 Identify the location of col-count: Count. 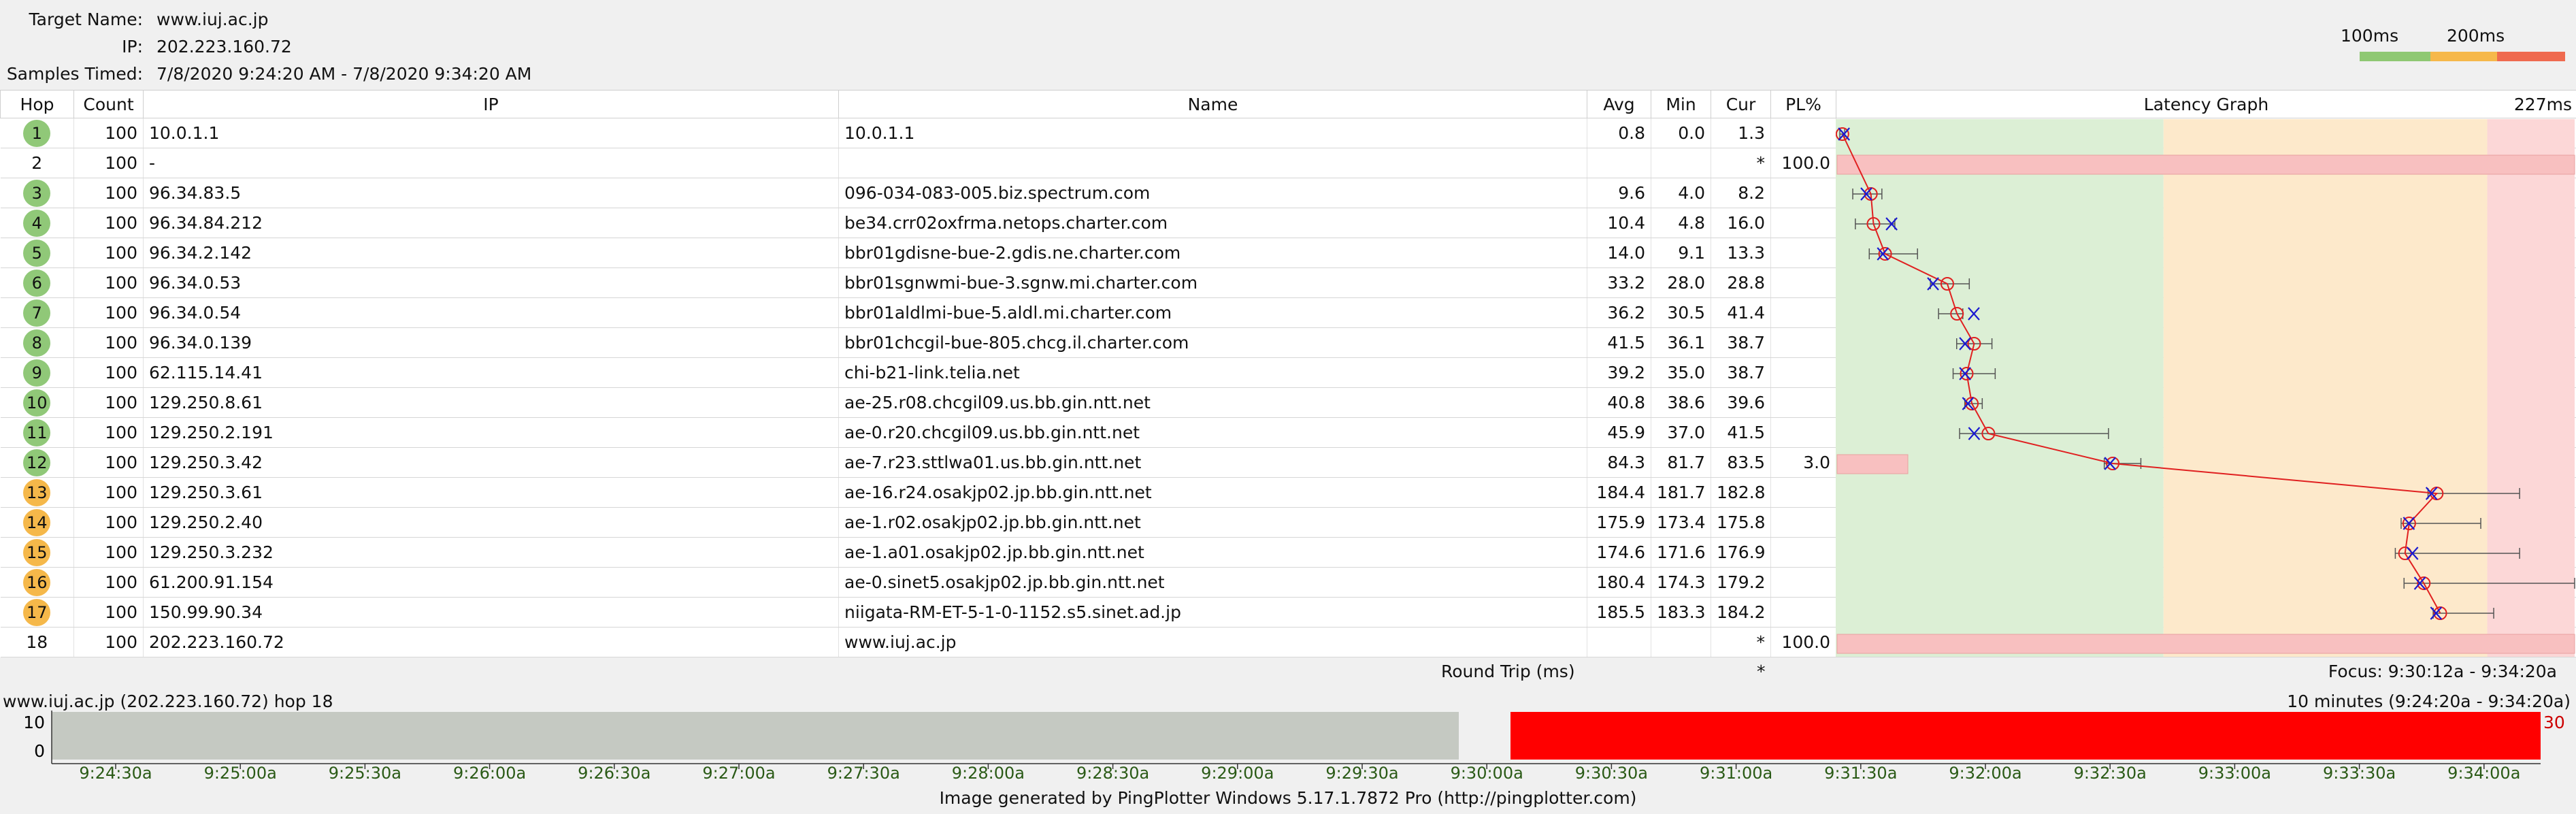
(108, 104).